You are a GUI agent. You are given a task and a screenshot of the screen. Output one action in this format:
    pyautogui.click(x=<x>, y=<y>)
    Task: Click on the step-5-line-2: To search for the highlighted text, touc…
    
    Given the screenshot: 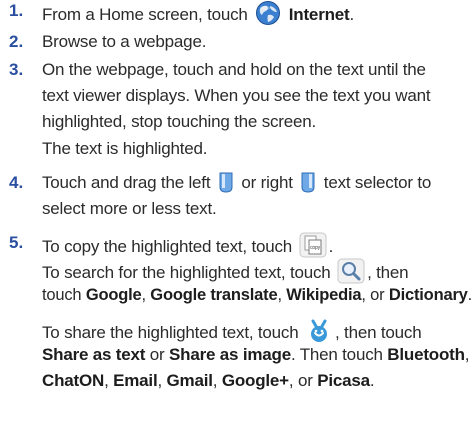 What is the action you would take?
    pyautogui.click(x=225, y=271)
    